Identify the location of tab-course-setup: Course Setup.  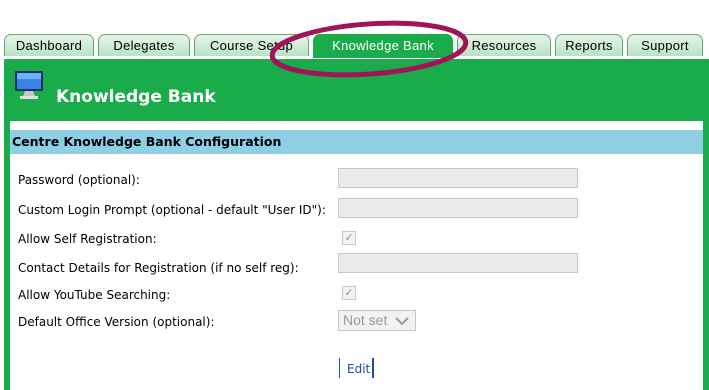
(251, 45).